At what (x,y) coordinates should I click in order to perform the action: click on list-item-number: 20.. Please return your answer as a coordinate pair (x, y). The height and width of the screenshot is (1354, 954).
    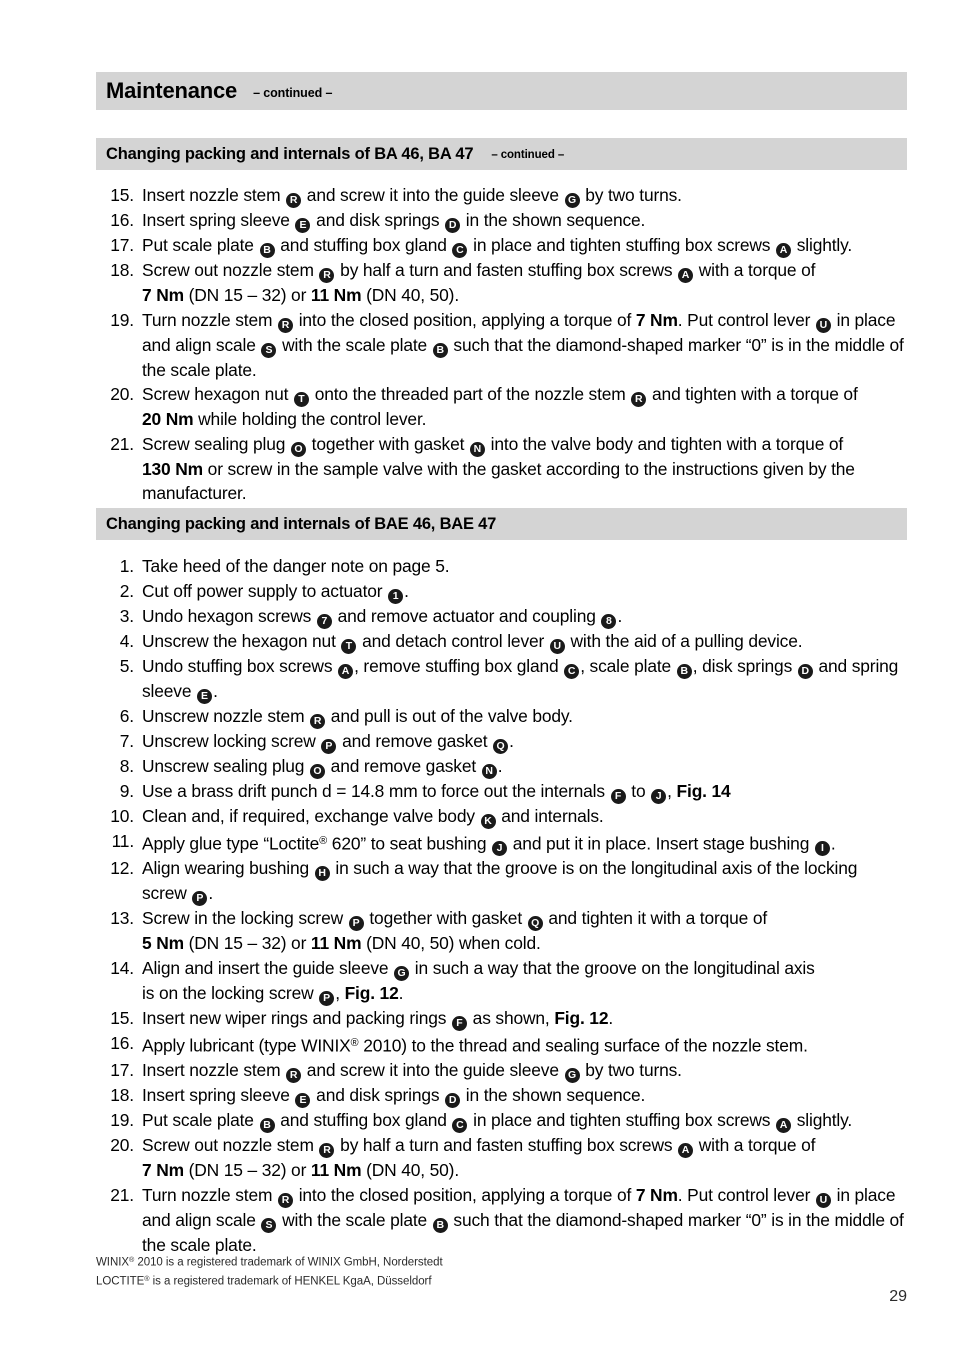
    Looking at the image, I should click on (122, 1145).